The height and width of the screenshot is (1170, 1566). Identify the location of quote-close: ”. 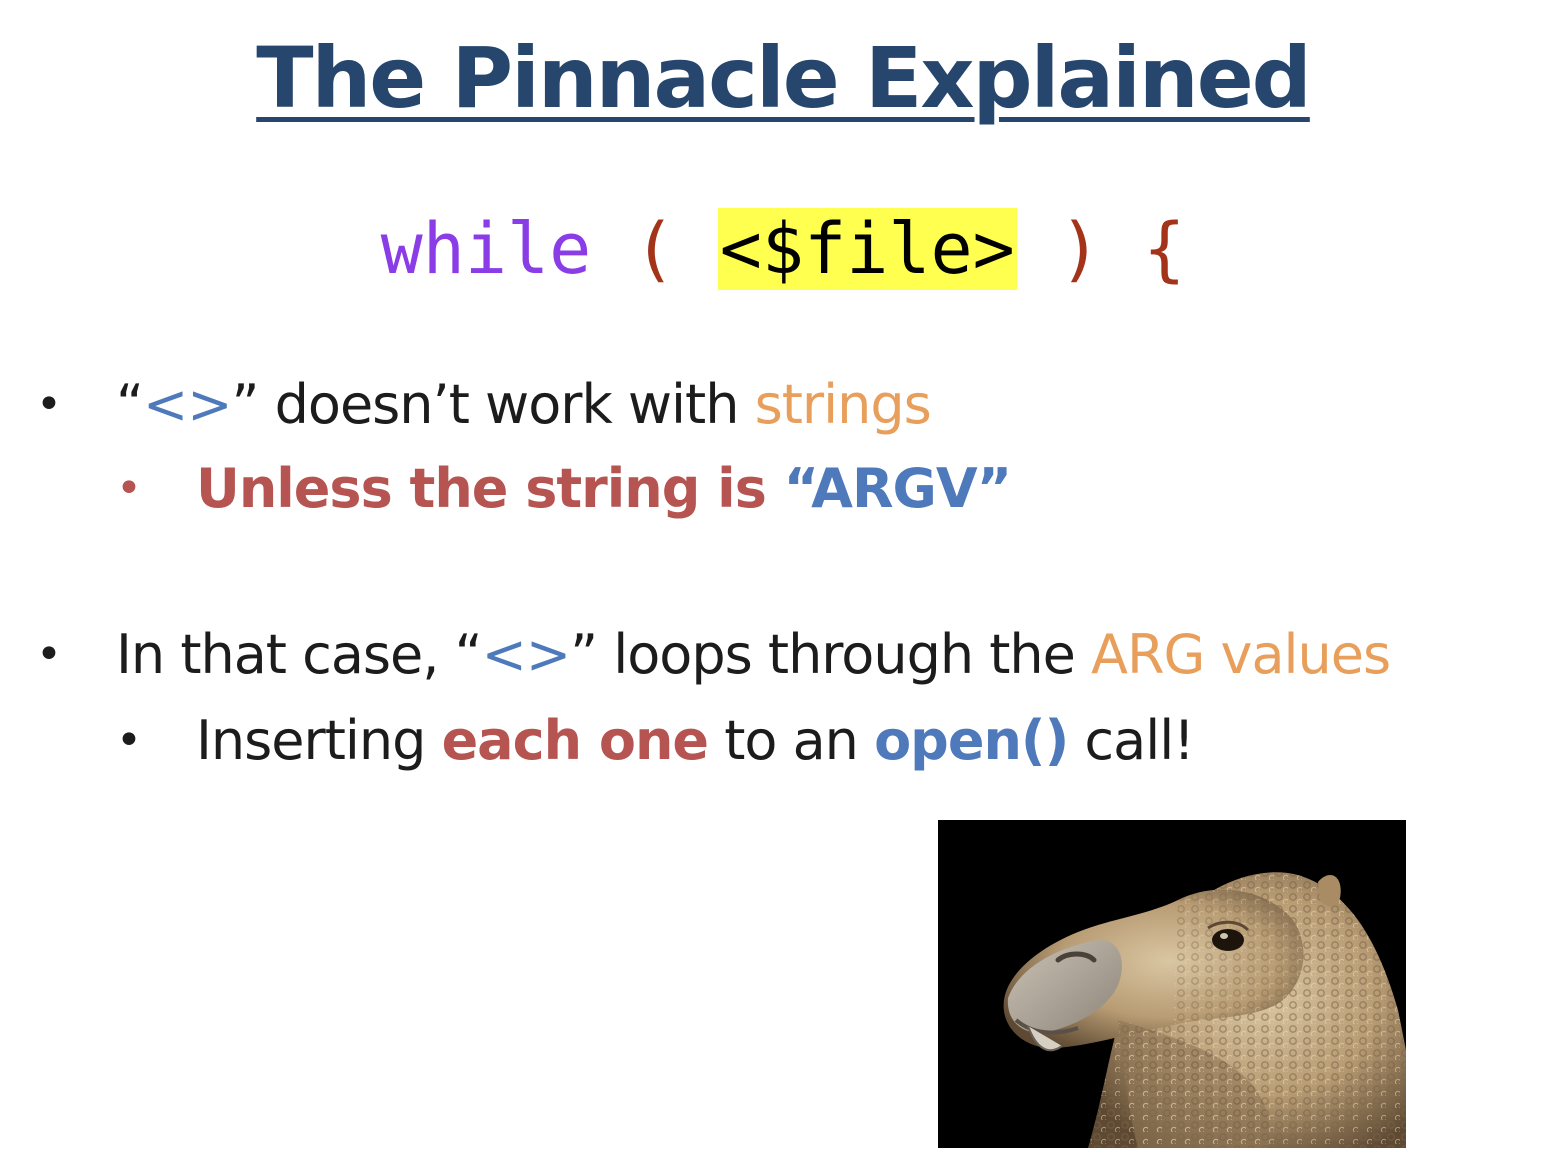
(245, 404).